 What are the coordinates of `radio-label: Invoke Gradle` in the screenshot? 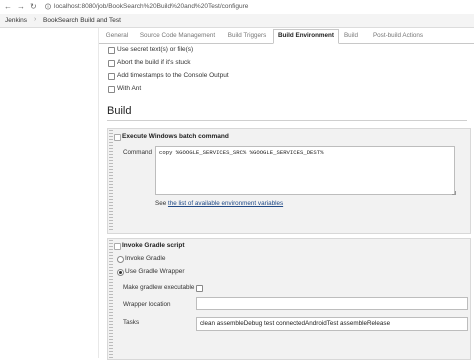 It's located at (145, 258).